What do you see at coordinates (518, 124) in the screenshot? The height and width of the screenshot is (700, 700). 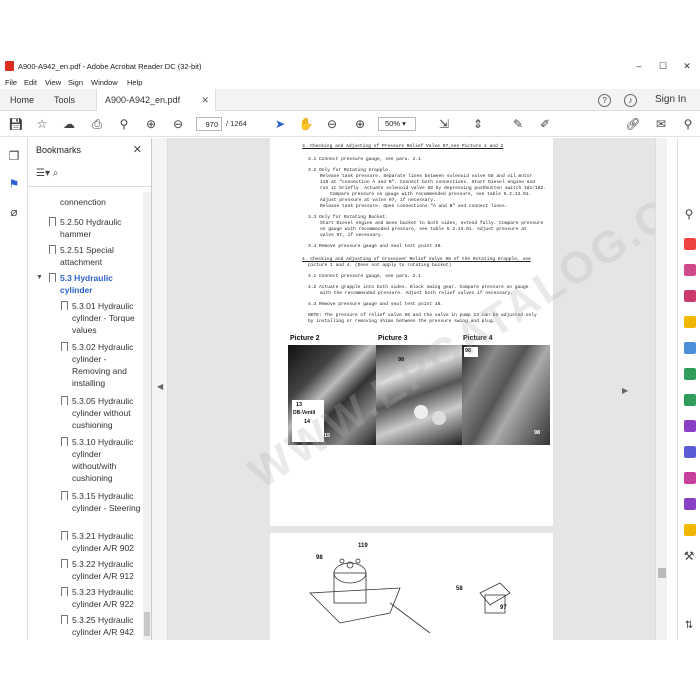 I see `comment-icon: ✎` at bounding box center [518, 124].